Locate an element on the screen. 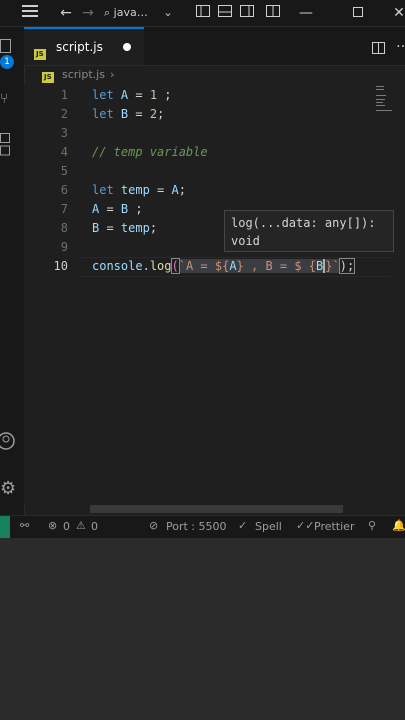 The height and width of the screenshot is (720, 405). breadcrumb: JS script.js › is located at coordinates (214, 75).